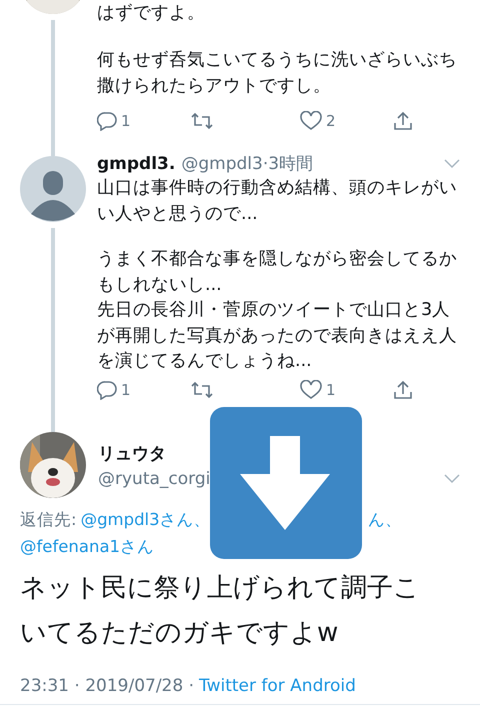 This screenshot has height=706, width=480. Describe the element at coordinates (107, 686) in the screenshot. I see `tweet-timestamp: 23:31 · 2019/07/28 ·` at that location.